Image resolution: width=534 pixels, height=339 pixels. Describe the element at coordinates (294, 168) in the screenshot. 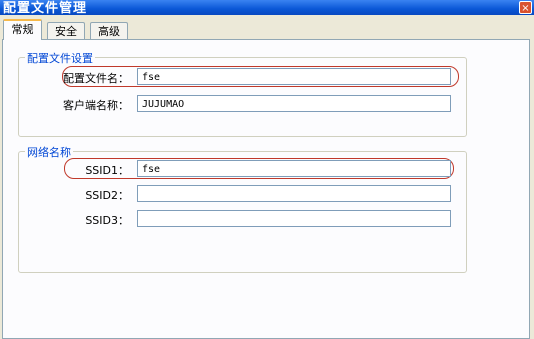

I see `ssid1-field: fse` at that location.